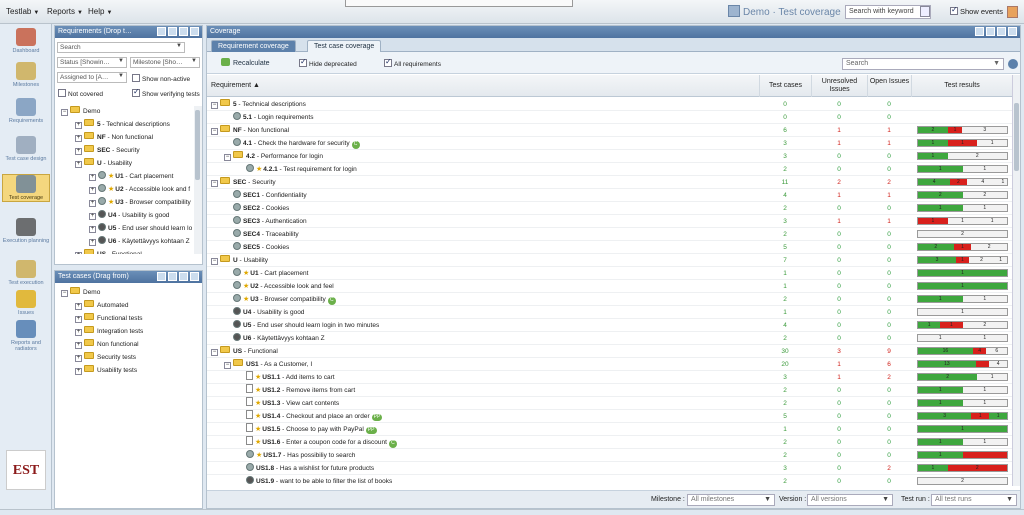 The height and width of the screenshot is (515, 1024). I want to click on nav-item-test-execution: Test execution, so click(26, 273).